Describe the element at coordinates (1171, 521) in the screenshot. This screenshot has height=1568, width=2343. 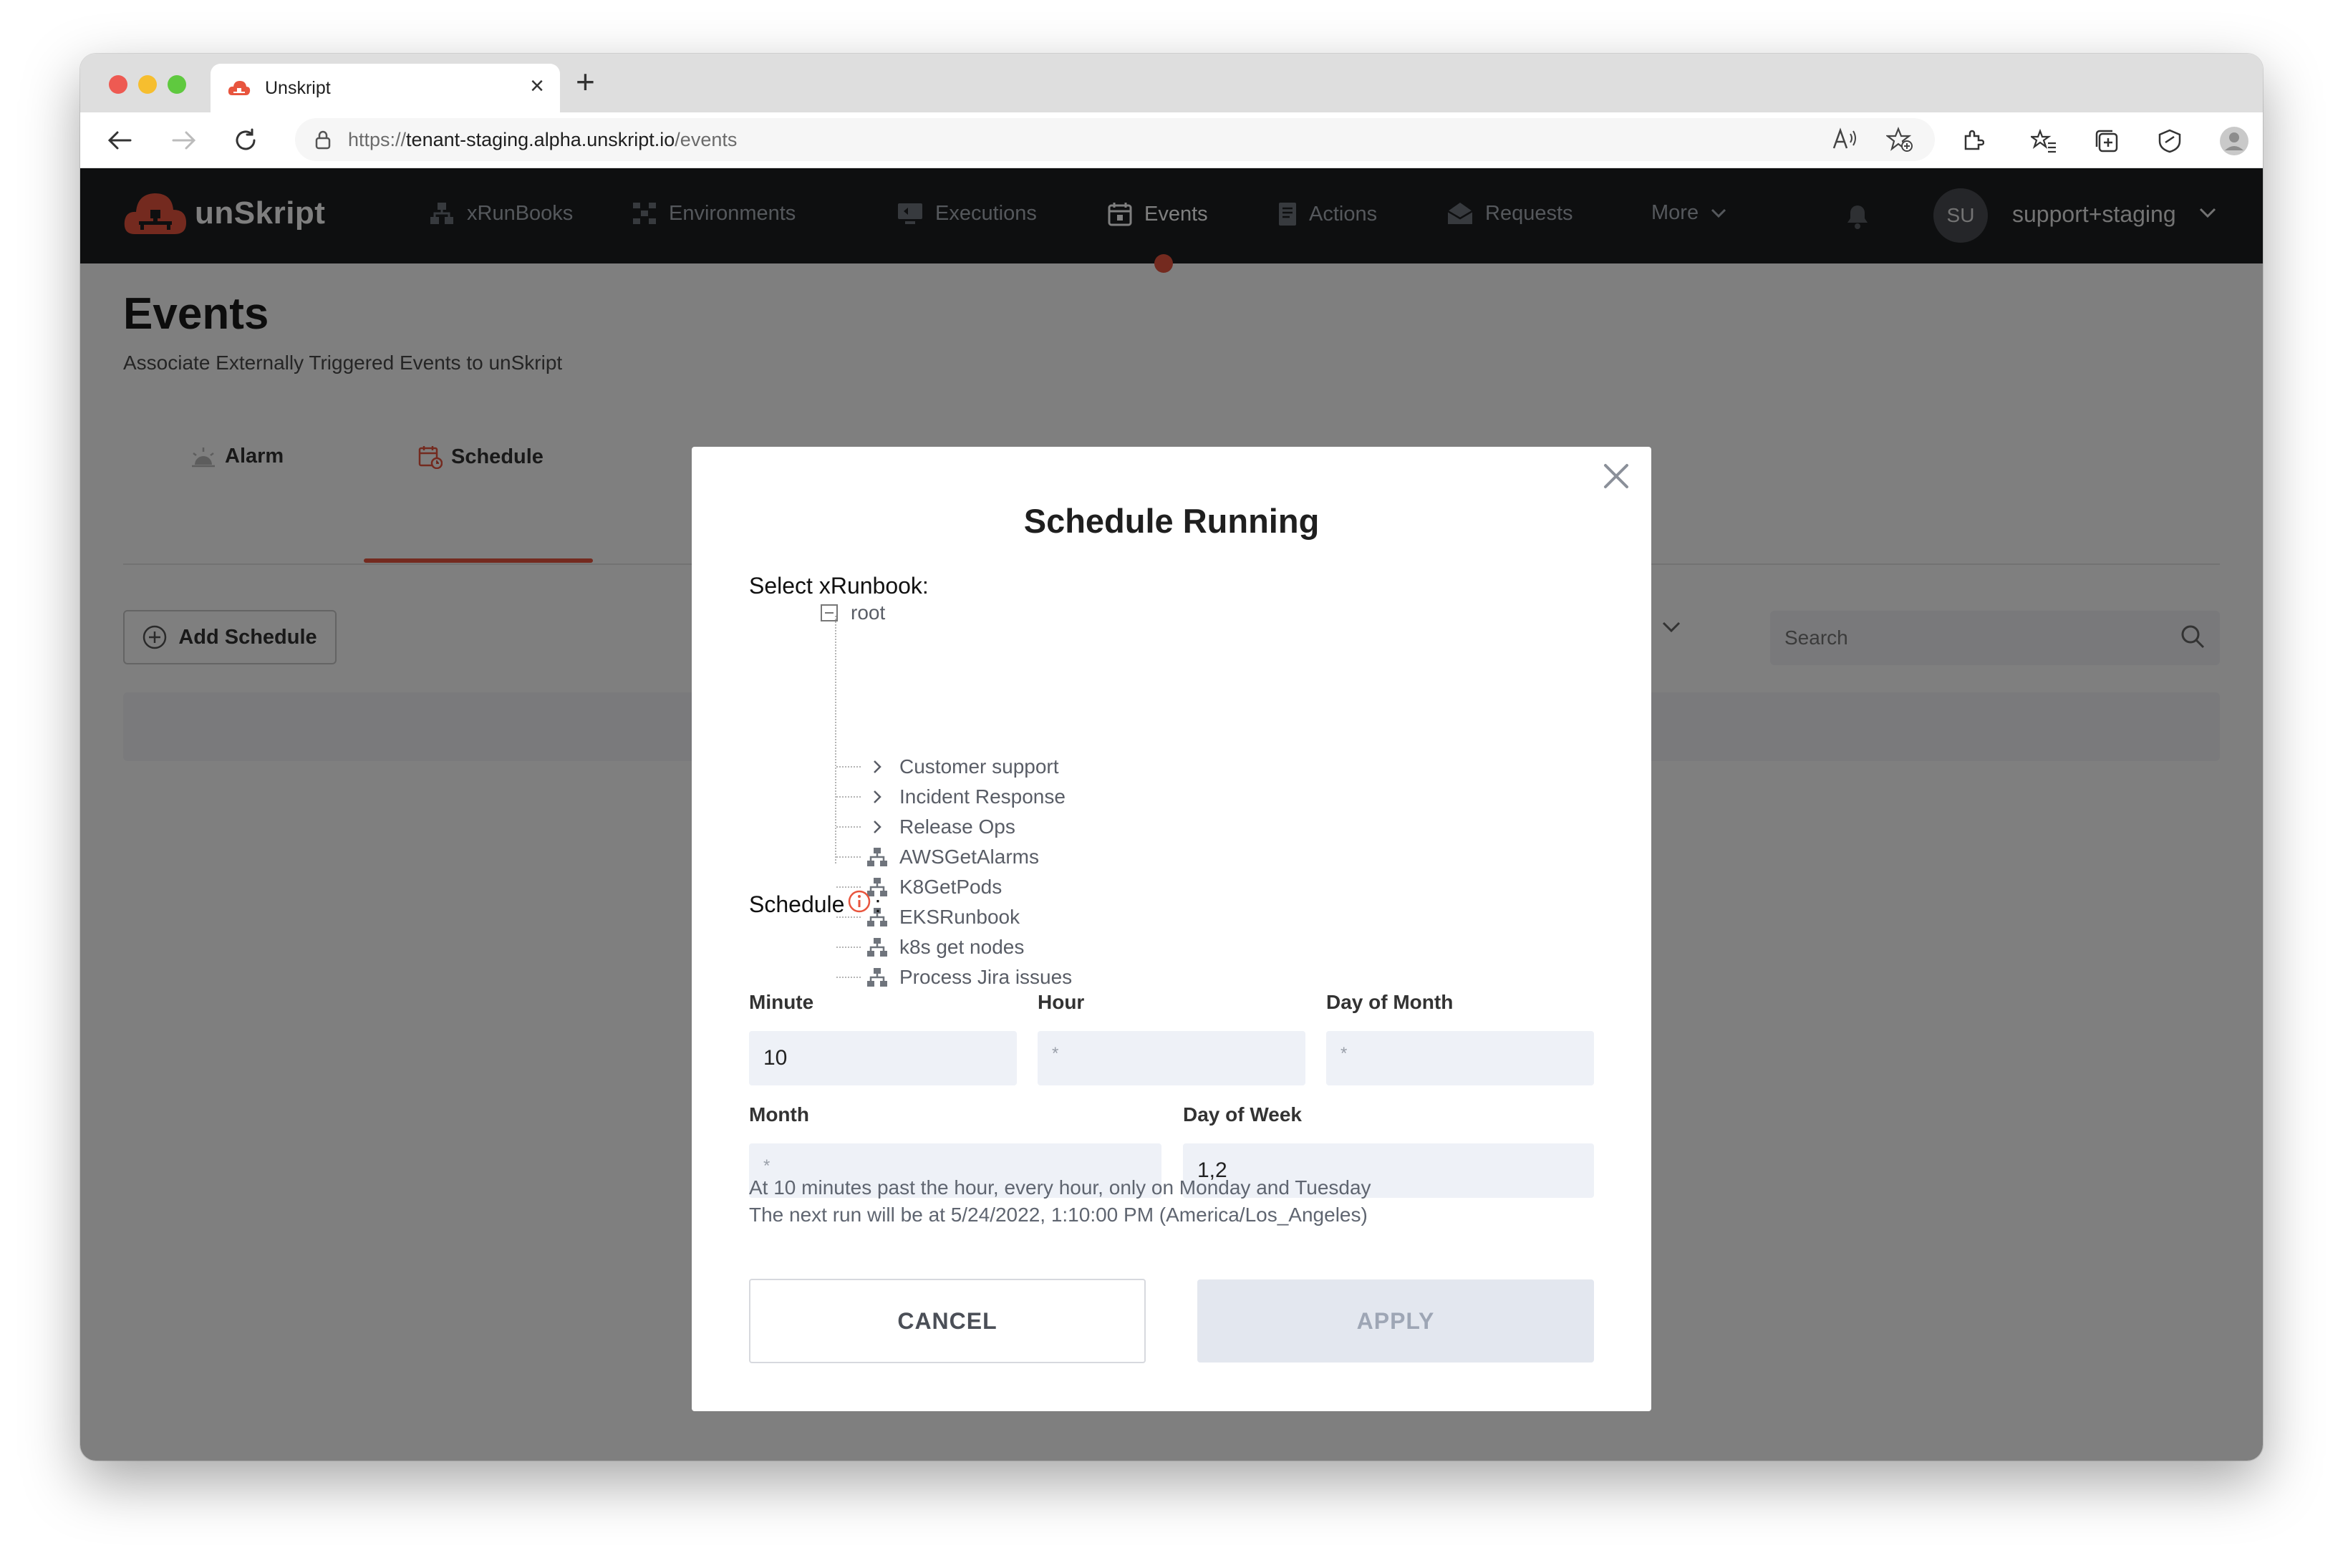
I see `modal-title: Schedule Running` at that location.